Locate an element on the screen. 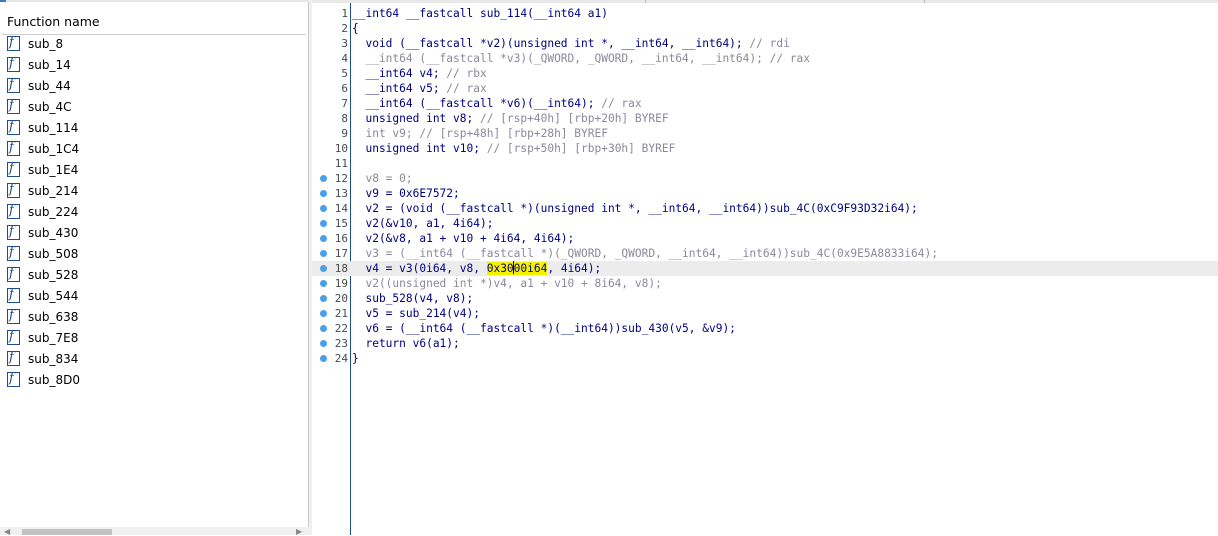  function-list-item: f sub_14 is located at coordinates (154, 65).